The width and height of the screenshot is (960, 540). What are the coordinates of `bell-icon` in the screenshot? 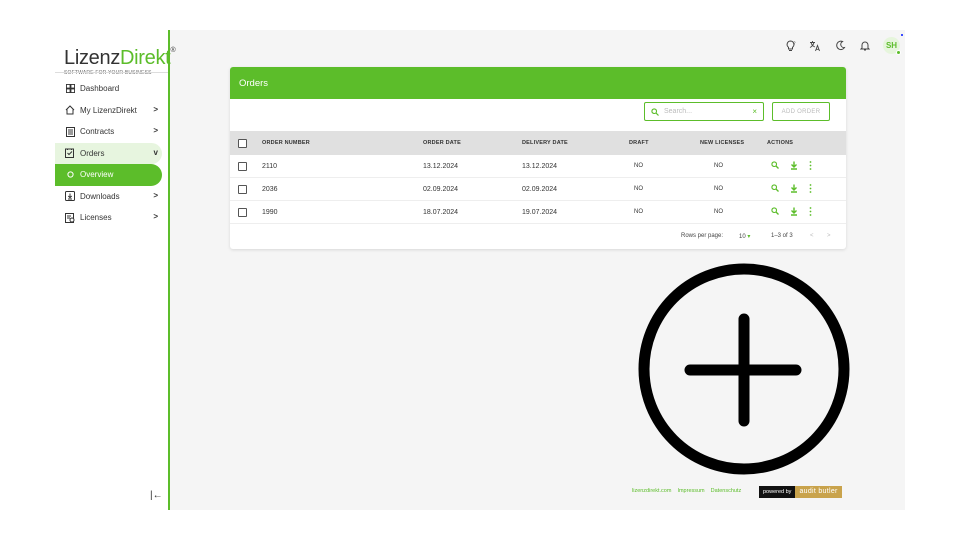 It's located at (865, 46).